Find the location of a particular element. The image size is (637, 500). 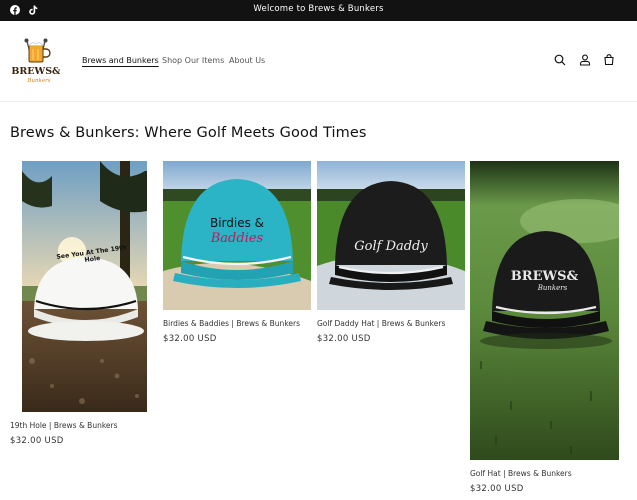

cart-icon is located at coordinates (609, 60).